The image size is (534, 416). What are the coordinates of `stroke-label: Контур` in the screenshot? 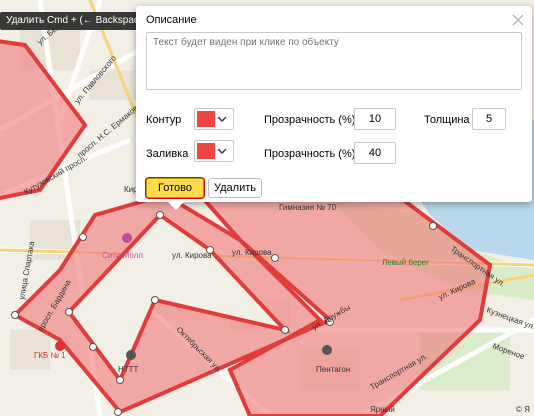 It's located at (164, 120).